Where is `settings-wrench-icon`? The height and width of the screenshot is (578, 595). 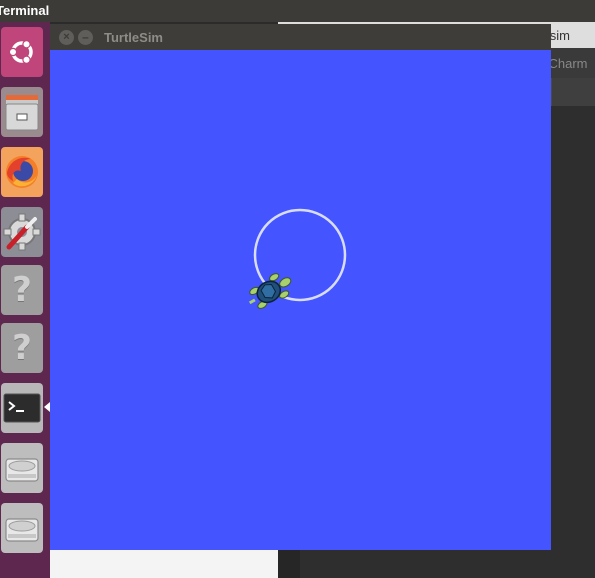 settings-wrench-icon is located at coordinates (22, 232).